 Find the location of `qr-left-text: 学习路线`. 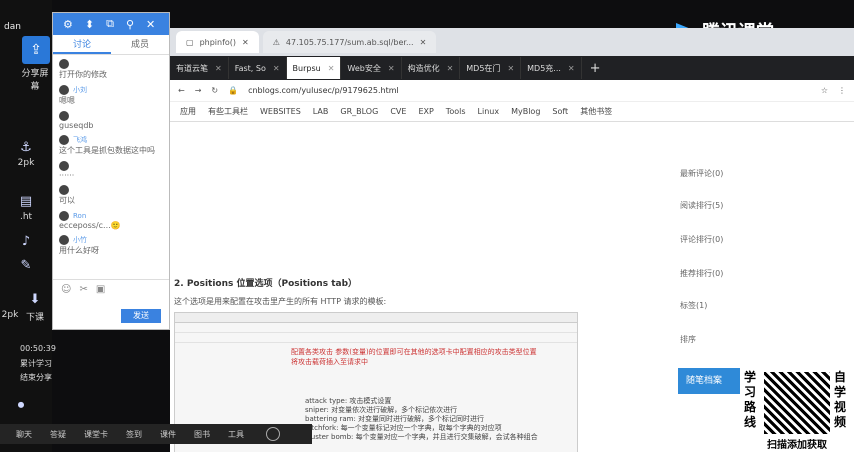

qr-left-text: 学习路线 is located at coordinates (750, 399).